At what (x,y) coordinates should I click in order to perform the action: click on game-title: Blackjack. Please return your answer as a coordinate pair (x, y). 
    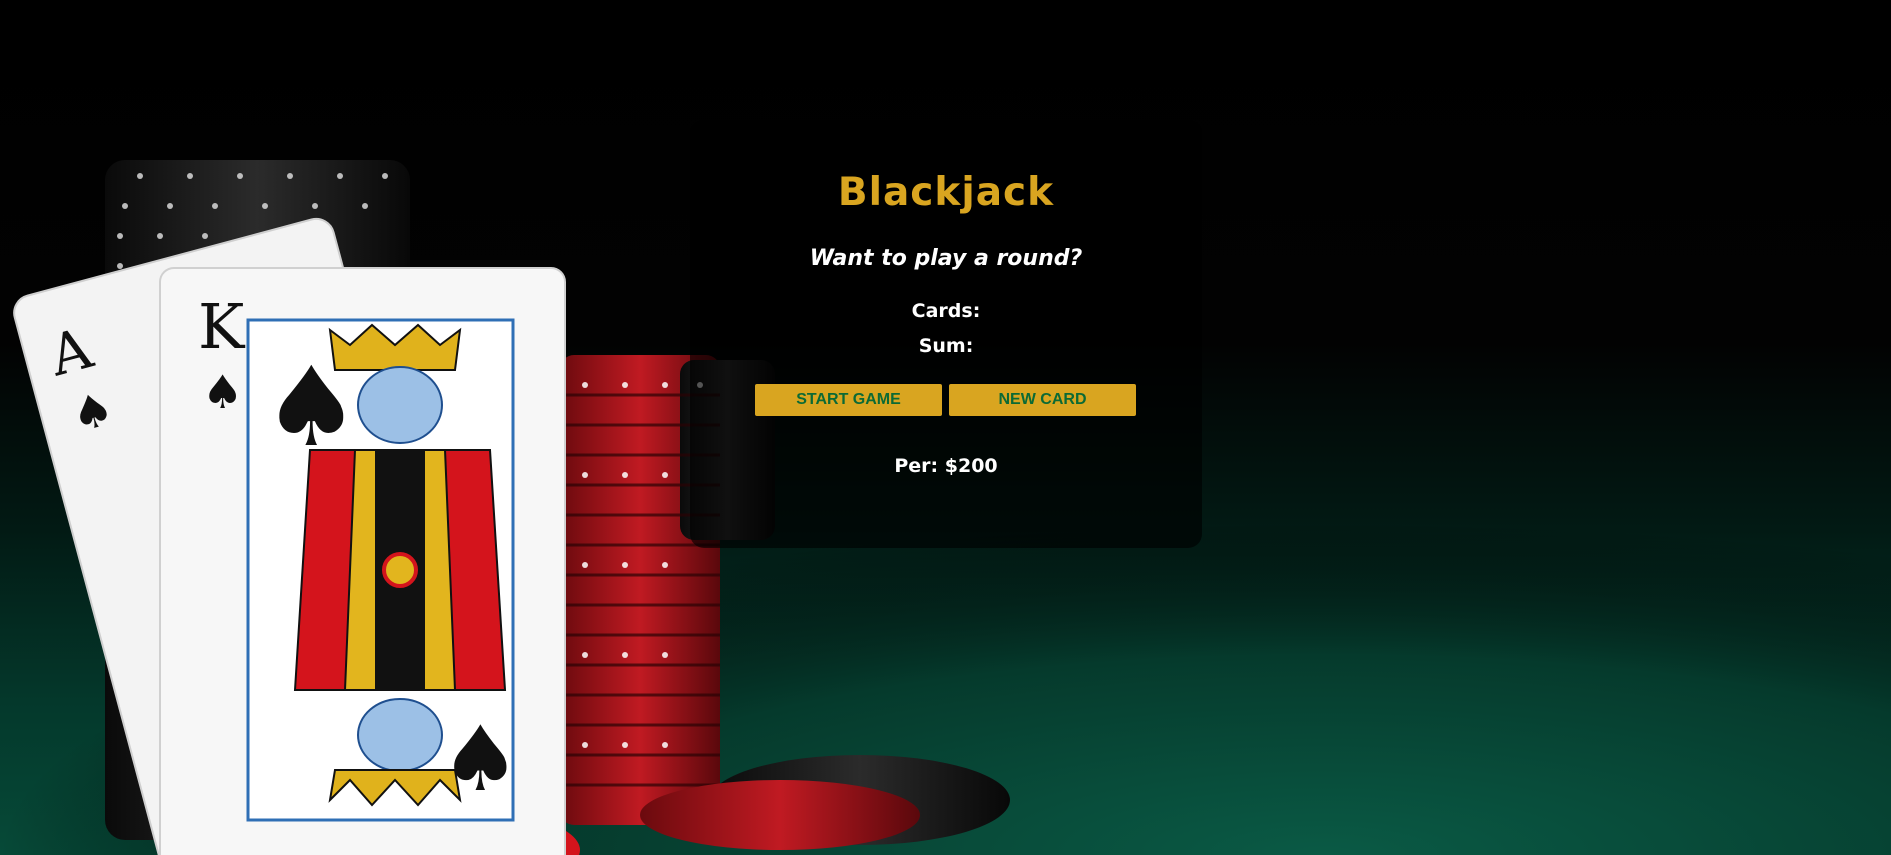
    Looking at the image, I should click on (946, 192).